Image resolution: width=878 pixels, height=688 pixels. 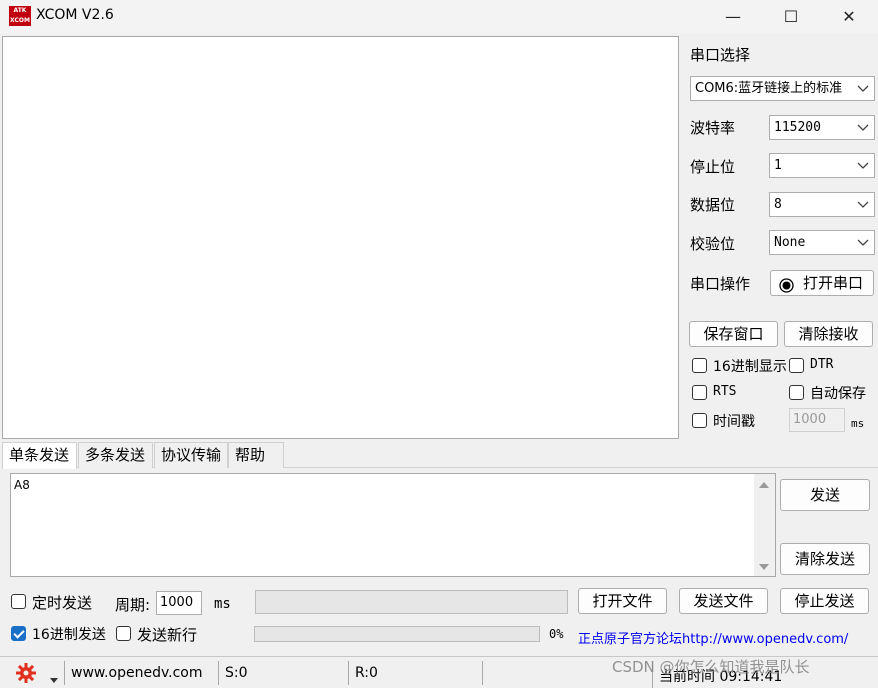 I want to click on send-progress-percent: 0%, so click(x=556, y=634).